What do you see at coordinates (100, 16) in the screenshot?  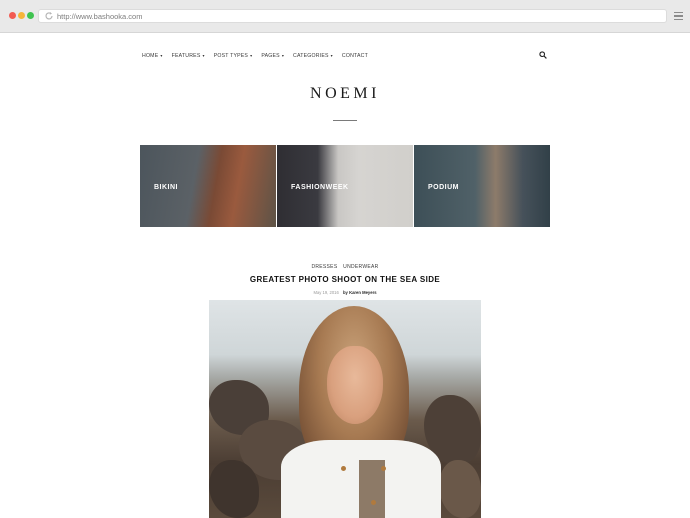 I see `url-text: http://www.bashooka.com` at bounding box center [100, 16].